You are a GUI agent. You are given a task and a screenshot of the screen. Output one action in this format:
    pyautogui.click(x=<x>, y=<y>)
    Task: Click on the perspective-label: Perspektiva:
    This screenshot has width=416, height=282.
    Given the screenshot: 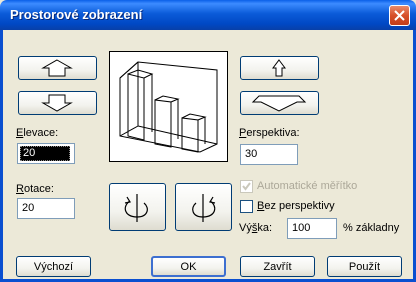 What is the action you would take?
    pyautogui.click(x=269, y=133)
    